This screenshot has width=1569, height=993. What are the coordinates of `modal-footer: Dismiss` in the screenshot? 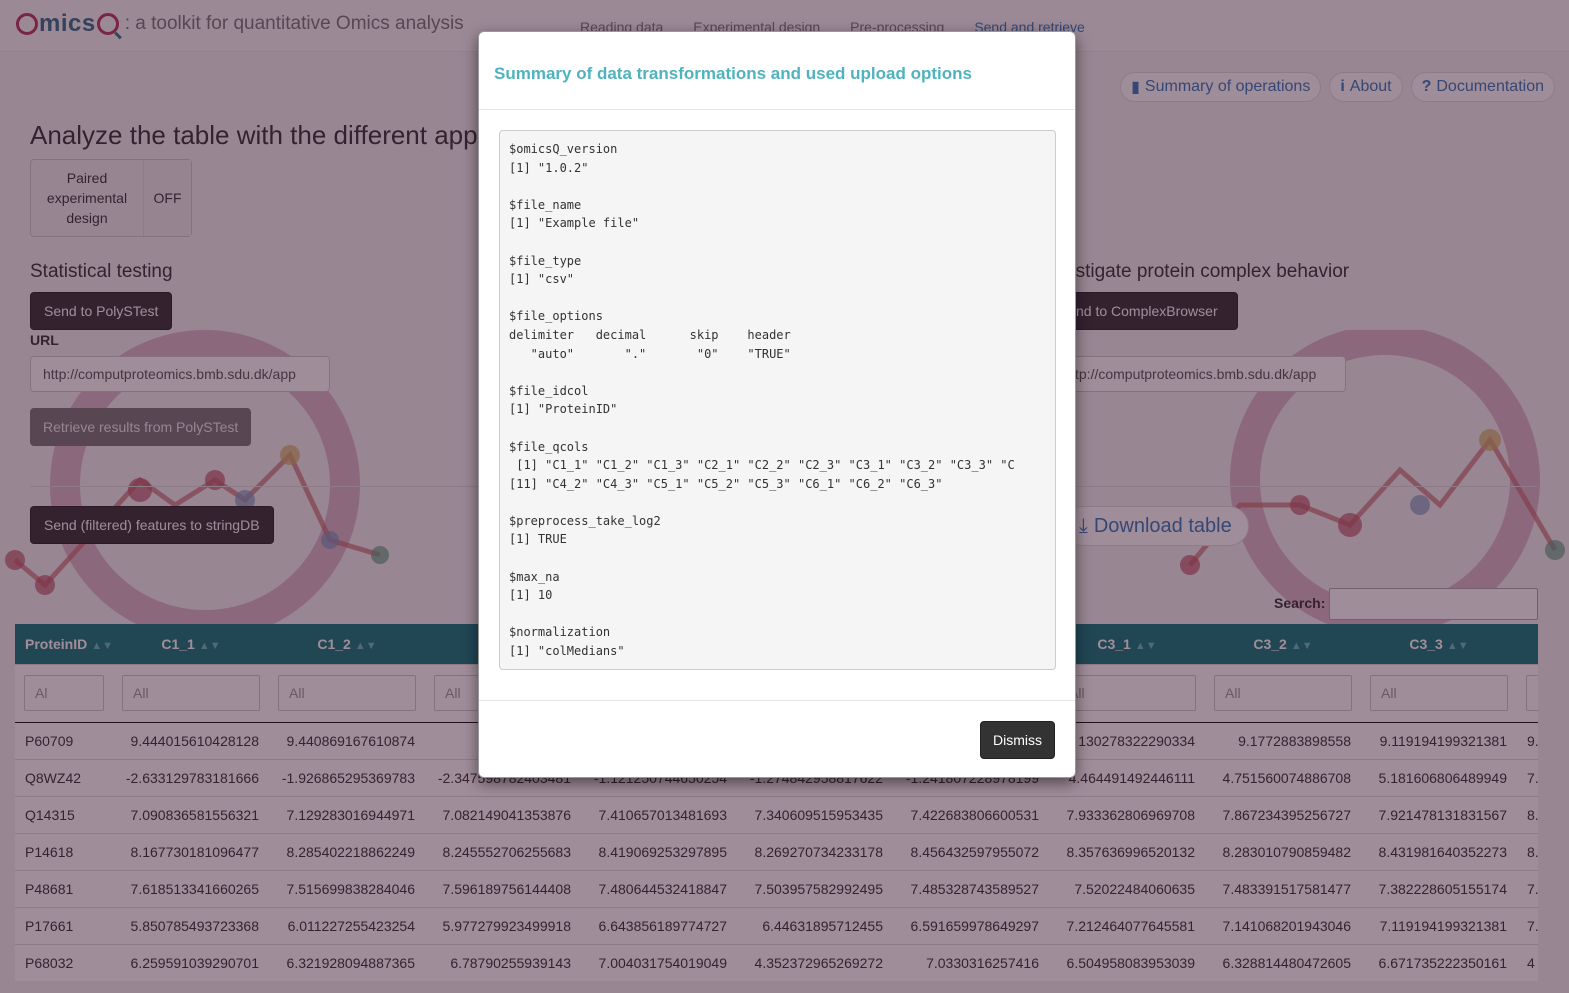 It's located at (777, 739).